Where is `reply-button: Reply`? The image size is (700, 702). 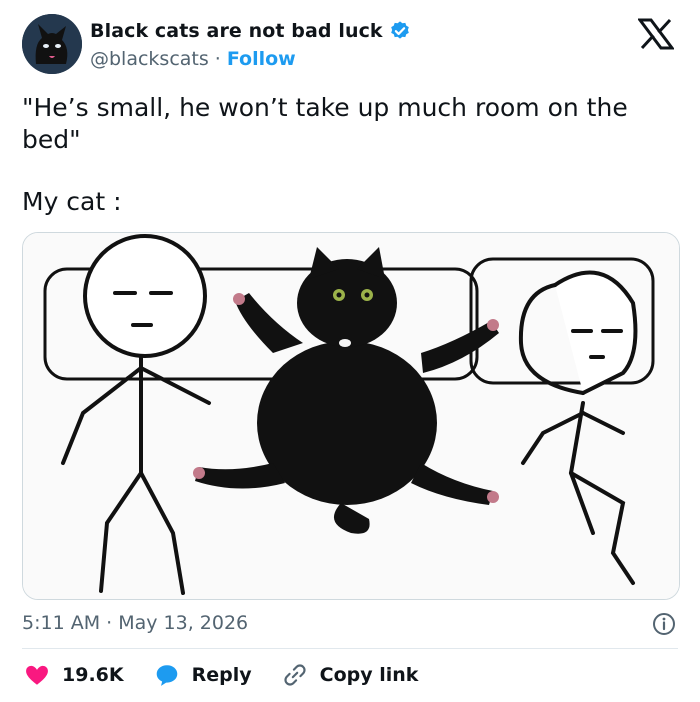 reply-button: Reply is located at coordinates (203, 675).